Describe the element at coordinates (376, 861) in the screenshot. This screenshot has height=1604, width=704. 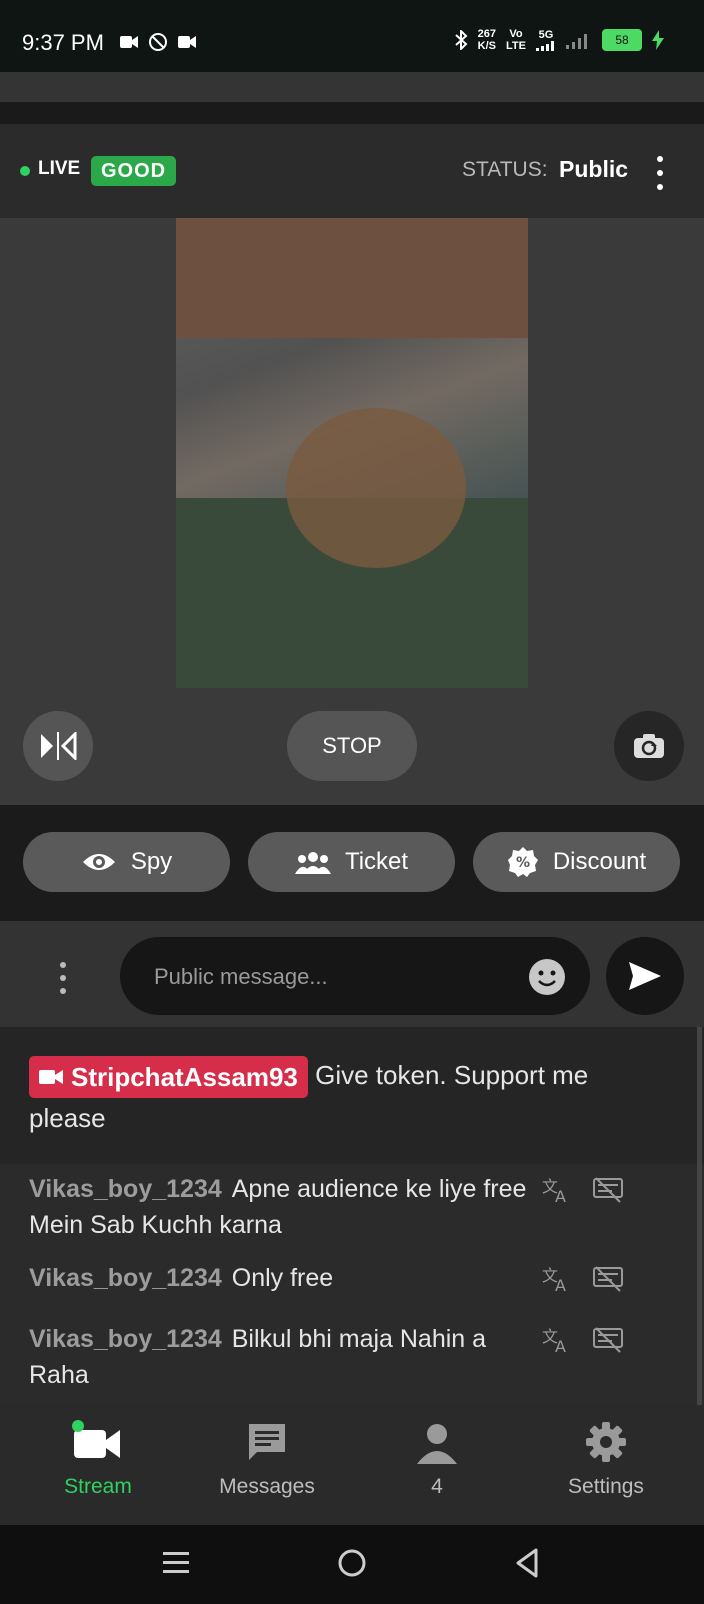
I see `ticket-label: Ticket` at that location.